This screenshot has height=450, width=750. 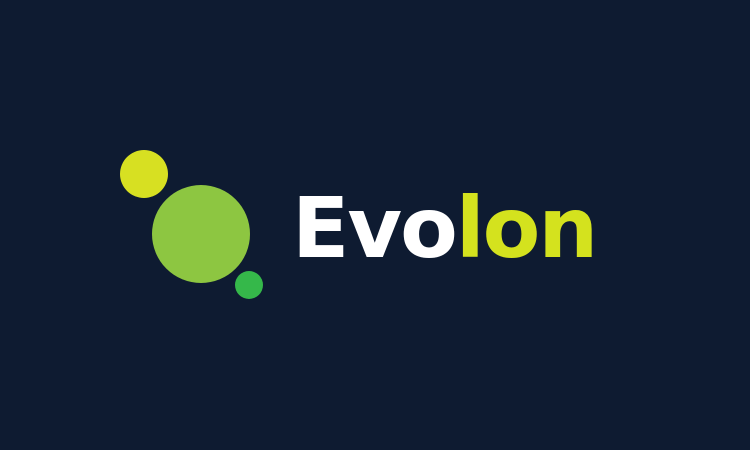 What do you see at coordinates (249, 285) in the screenshot?
I see `green-circle-icon` at bounding box center [249, 285].